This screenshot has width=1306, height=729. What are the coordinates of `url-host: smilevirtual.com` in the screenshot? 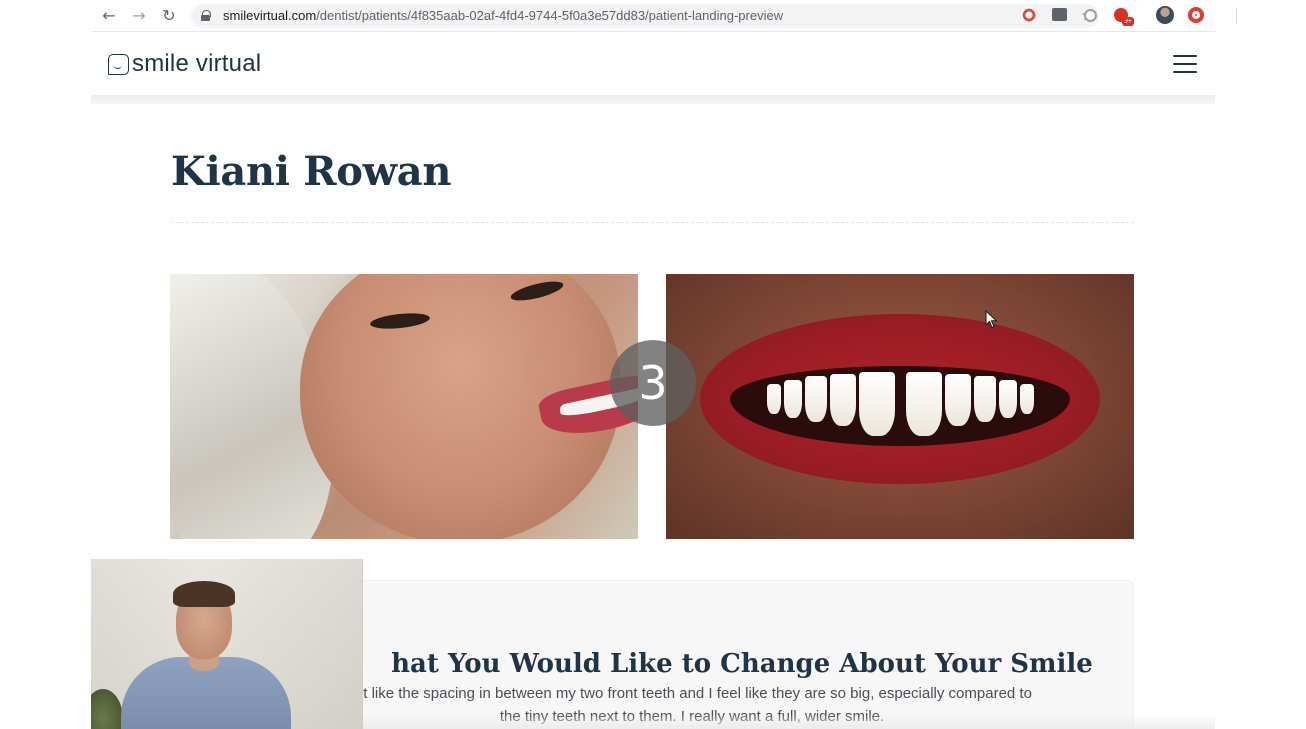 It's located at (270, 15).